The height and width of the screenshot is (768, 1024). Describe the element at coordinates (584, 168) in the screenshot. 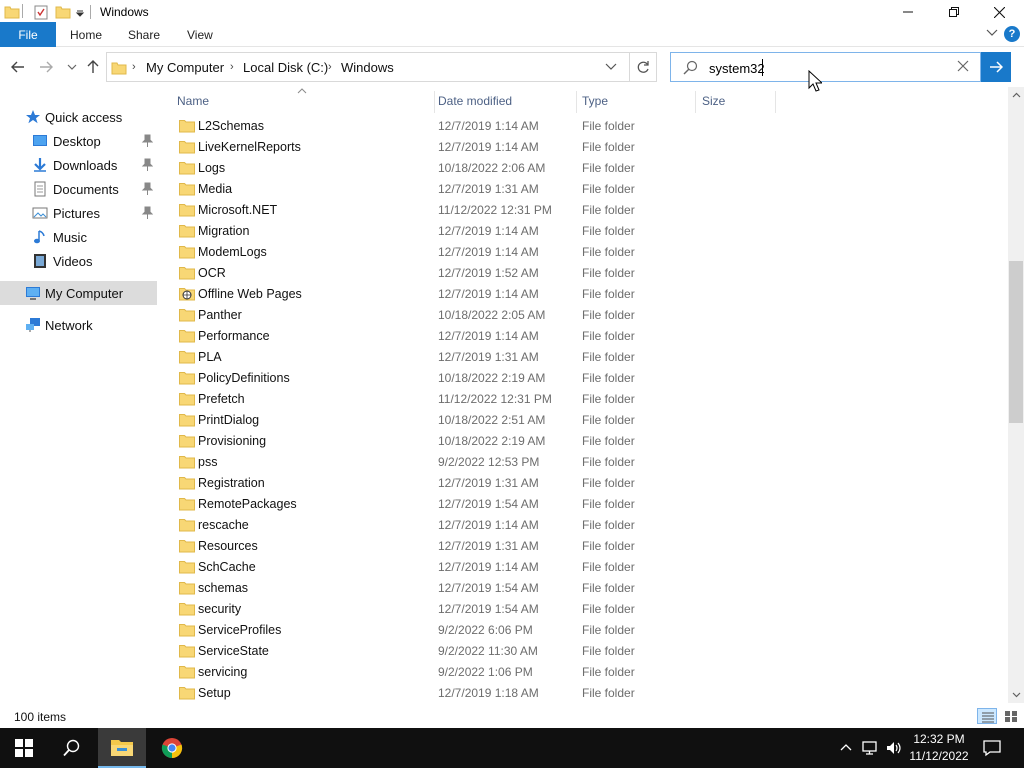

I see `table-row: Logs 10/18/2022 2:06 AM File folder` at that location.